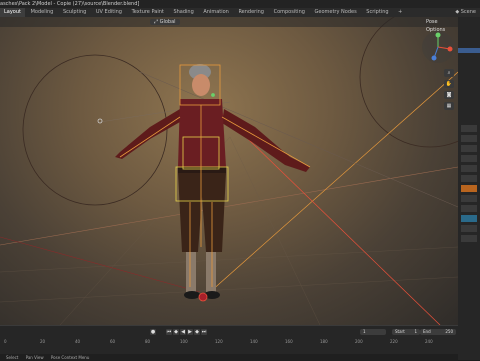 This screenshot has height=361, width=480. I want to click on character-head, so click(201, 85).